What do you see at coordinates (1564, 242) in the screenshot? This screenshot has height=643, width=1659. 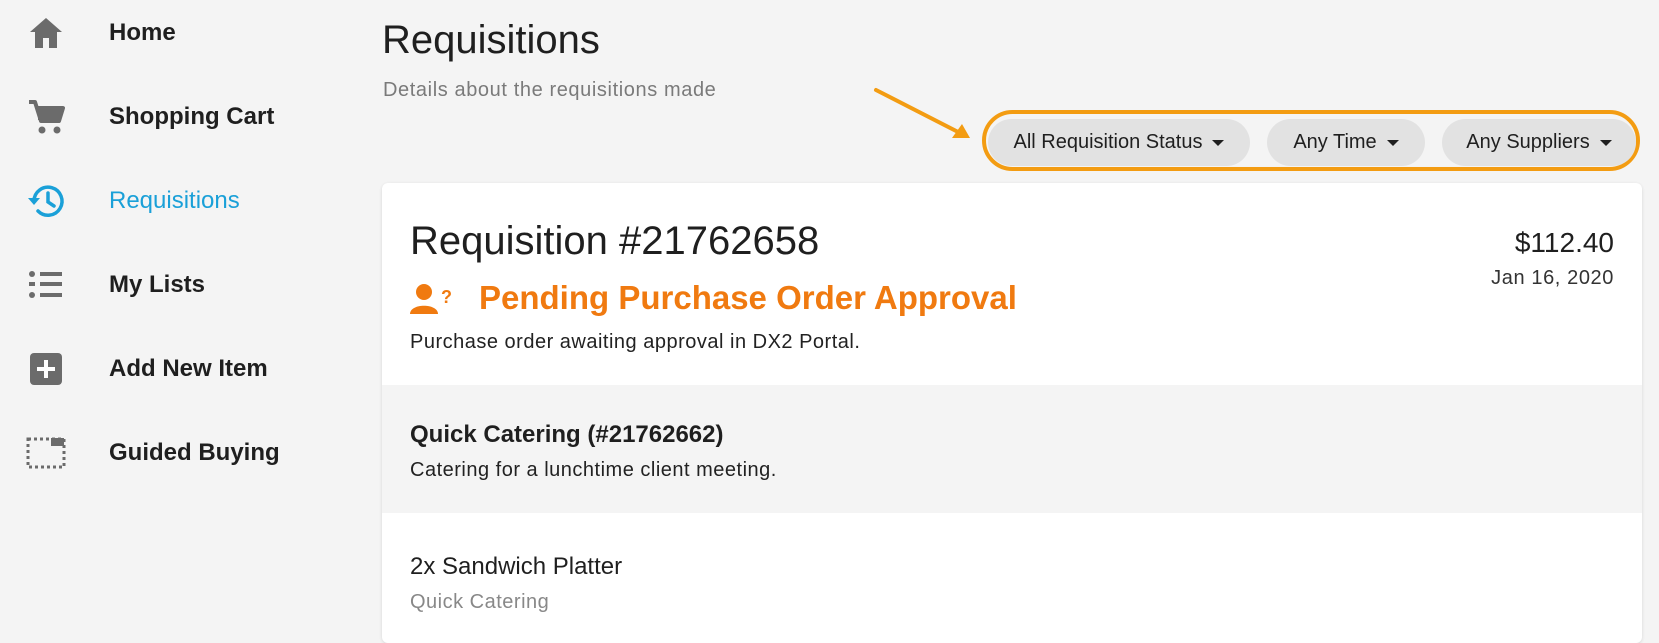 I see `requisition-amount: $112.40` at bounding box center [1564, 242].